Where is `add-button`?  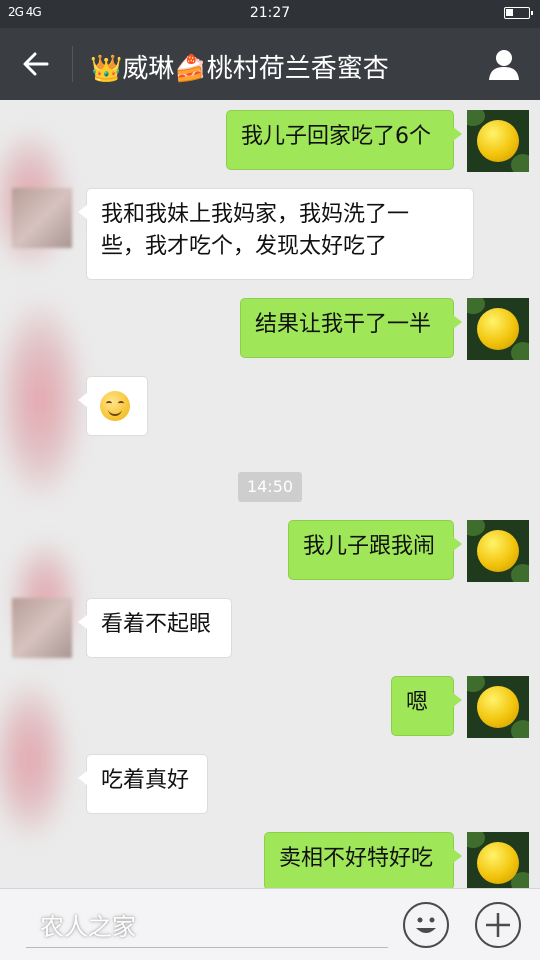
add-button is located at coordinates (498, 925).